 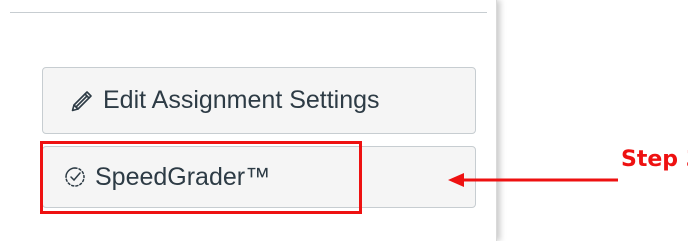 What do you see at coordinates (241, 100) in the screenshot?
I see `edit-assignment-settings-label: Edit Assignment Settings` at bounding box center [241, 100].